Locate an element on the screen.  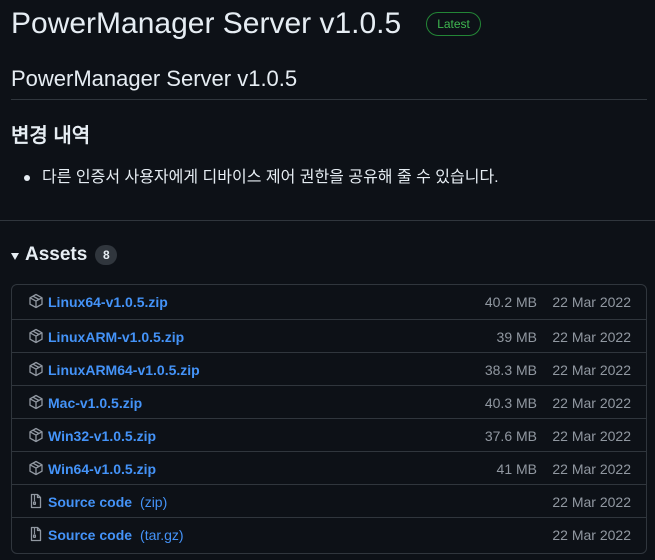
asset-format: (zip) is located at coordinates (154, 502).